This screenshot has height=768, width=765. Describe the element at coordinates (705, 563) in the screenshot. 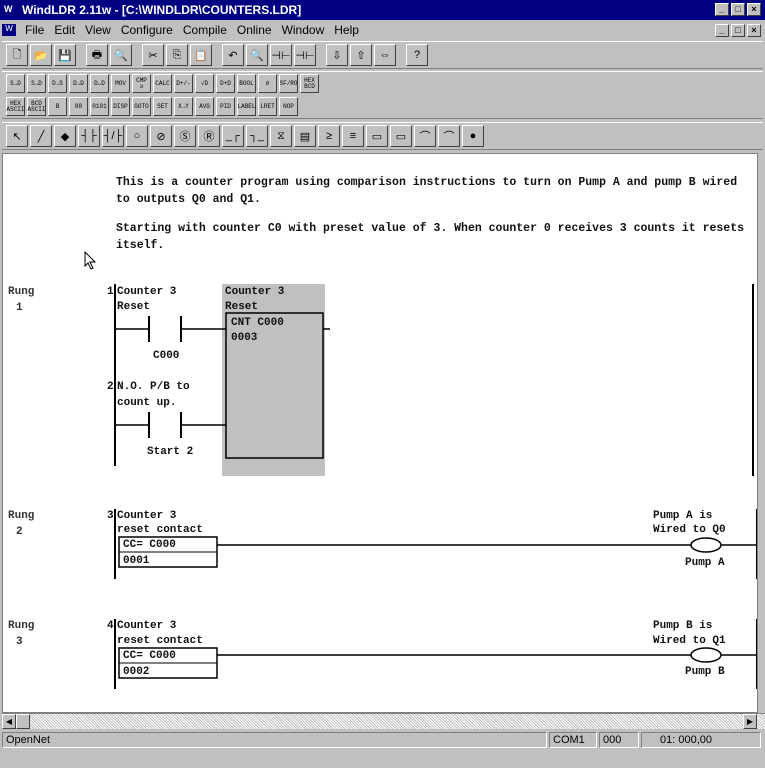

I see `coil-name: Pump A` at that location.